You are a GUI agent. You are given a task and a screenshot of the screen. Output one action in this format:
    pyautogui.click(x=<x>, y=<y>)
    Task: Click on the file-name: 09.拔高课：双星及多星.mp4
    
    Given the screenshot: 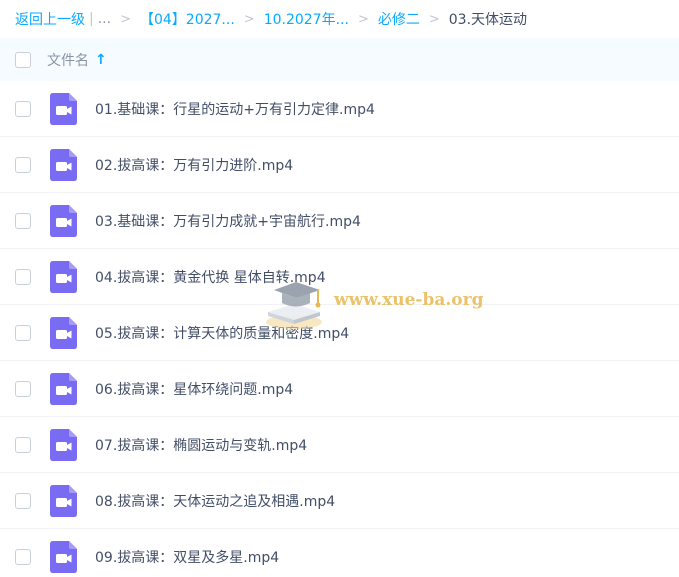 What is the action you would take?
    pyautogui.click(x=187, y=557)
    